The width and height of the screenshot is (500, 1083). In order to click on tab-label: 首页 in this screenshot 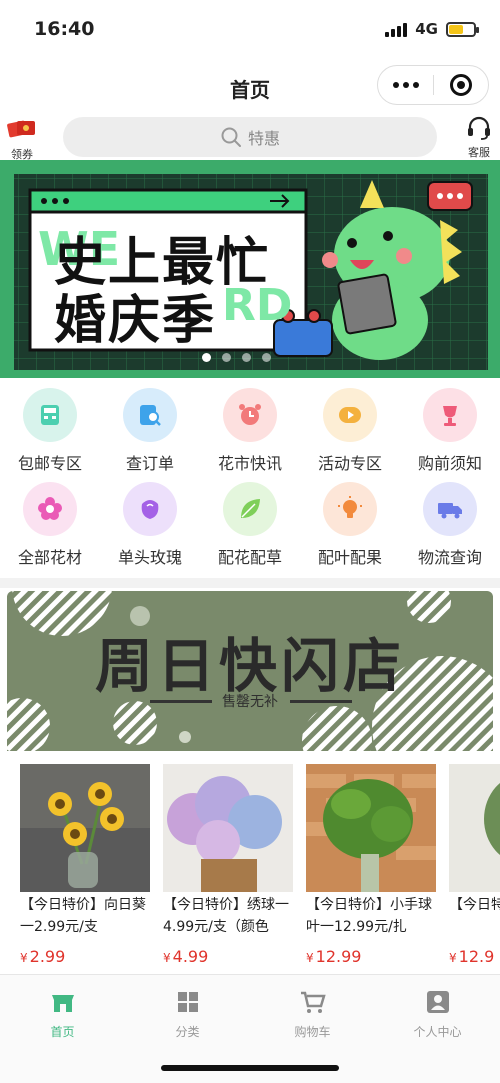, I will do `click(62, 1032)`.